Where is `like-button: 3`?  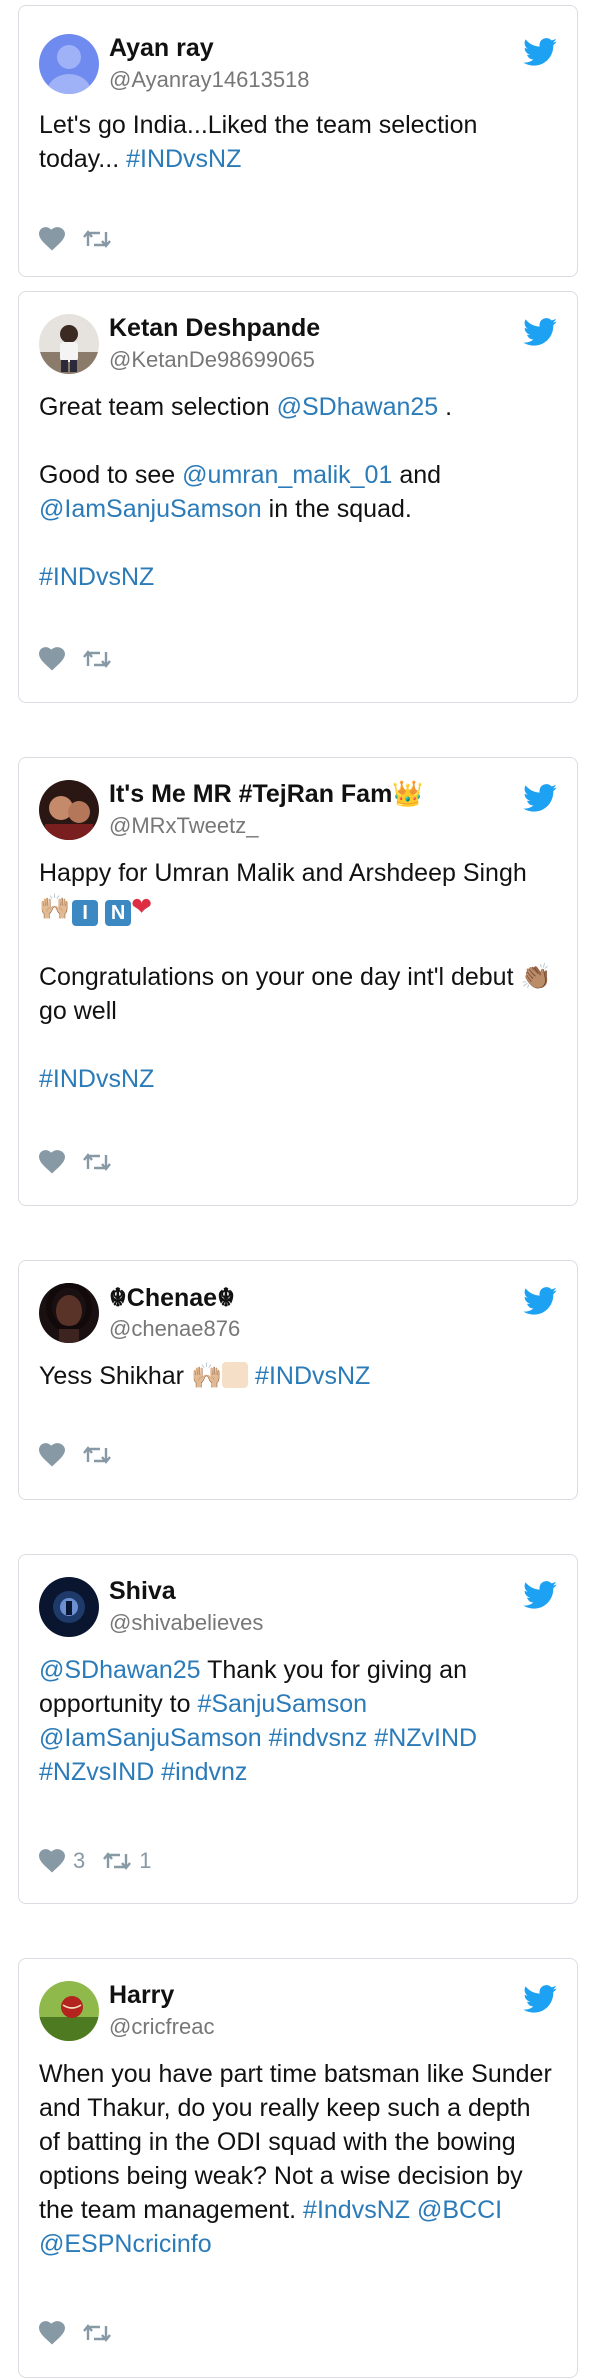
like-button: 3 is located at coordinates (62, 1861).